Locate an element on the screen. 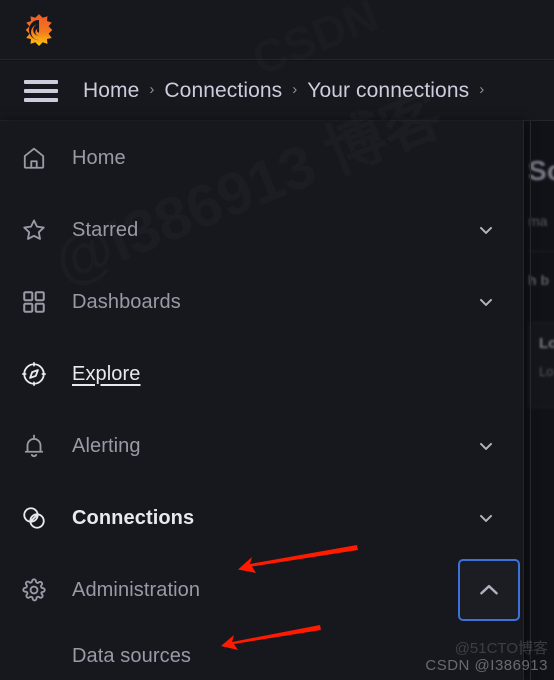 This screenshot has height=680, width=554. content-card-subtitle: Lo is located at coordinates (546, 371).